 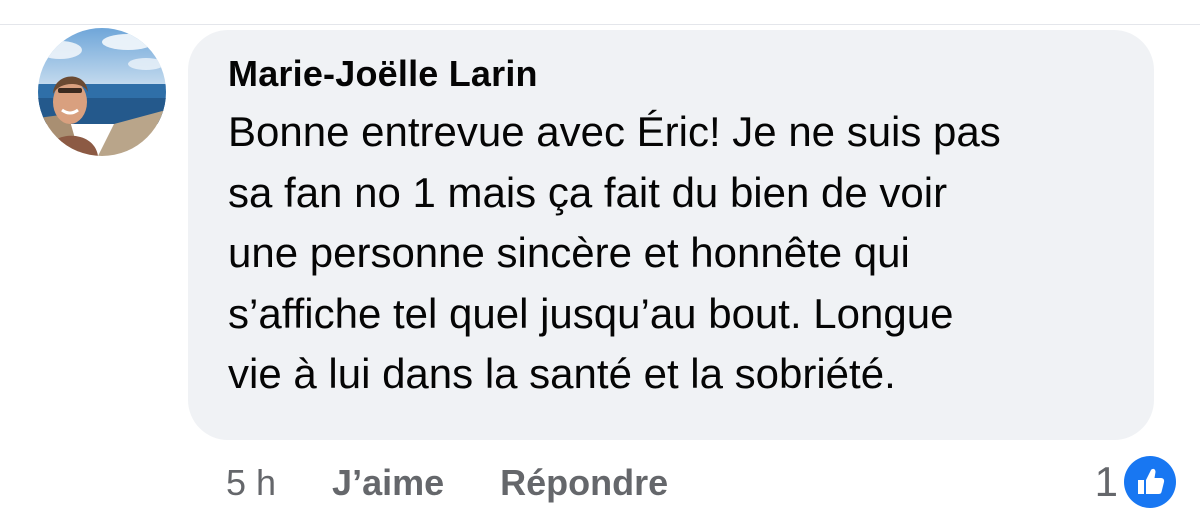 What do you see at coordinates (1150, 482) in the screenshot?
I see `like-thumbs-up-icon` at bounding box center [1150, 482].